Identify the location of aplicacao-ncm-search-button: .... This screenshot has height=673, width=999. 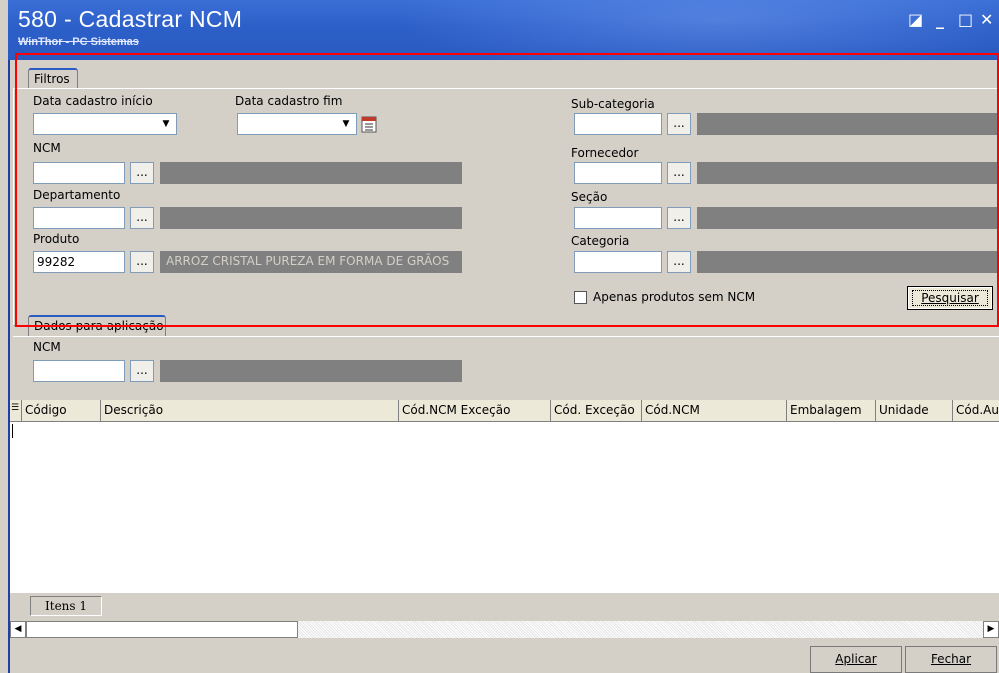
(142, 371).